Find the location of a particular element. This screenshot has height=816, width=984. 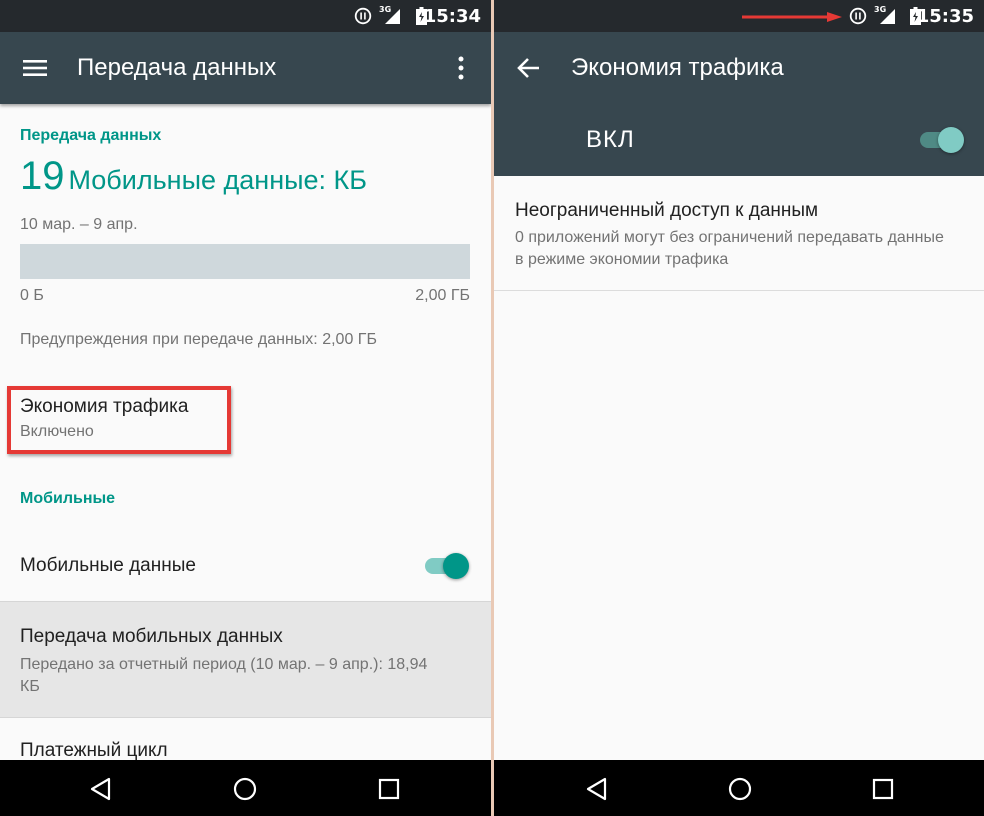

arrow-back-icon is located at coordinates (529, 68).